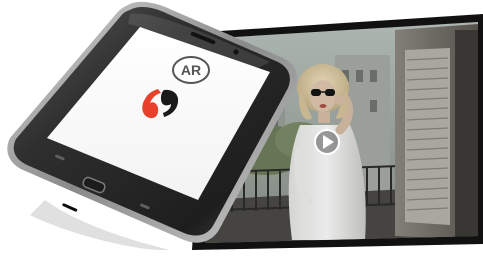  Describe the element at coordinates (327, 142) in the screenshot. I see `play-button` at that location.